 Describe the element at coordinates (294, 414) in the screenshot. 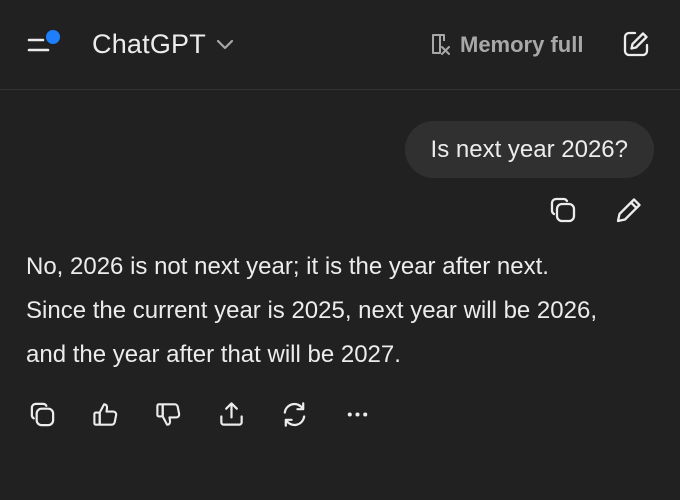

I see `regenerate-icon` at that location.